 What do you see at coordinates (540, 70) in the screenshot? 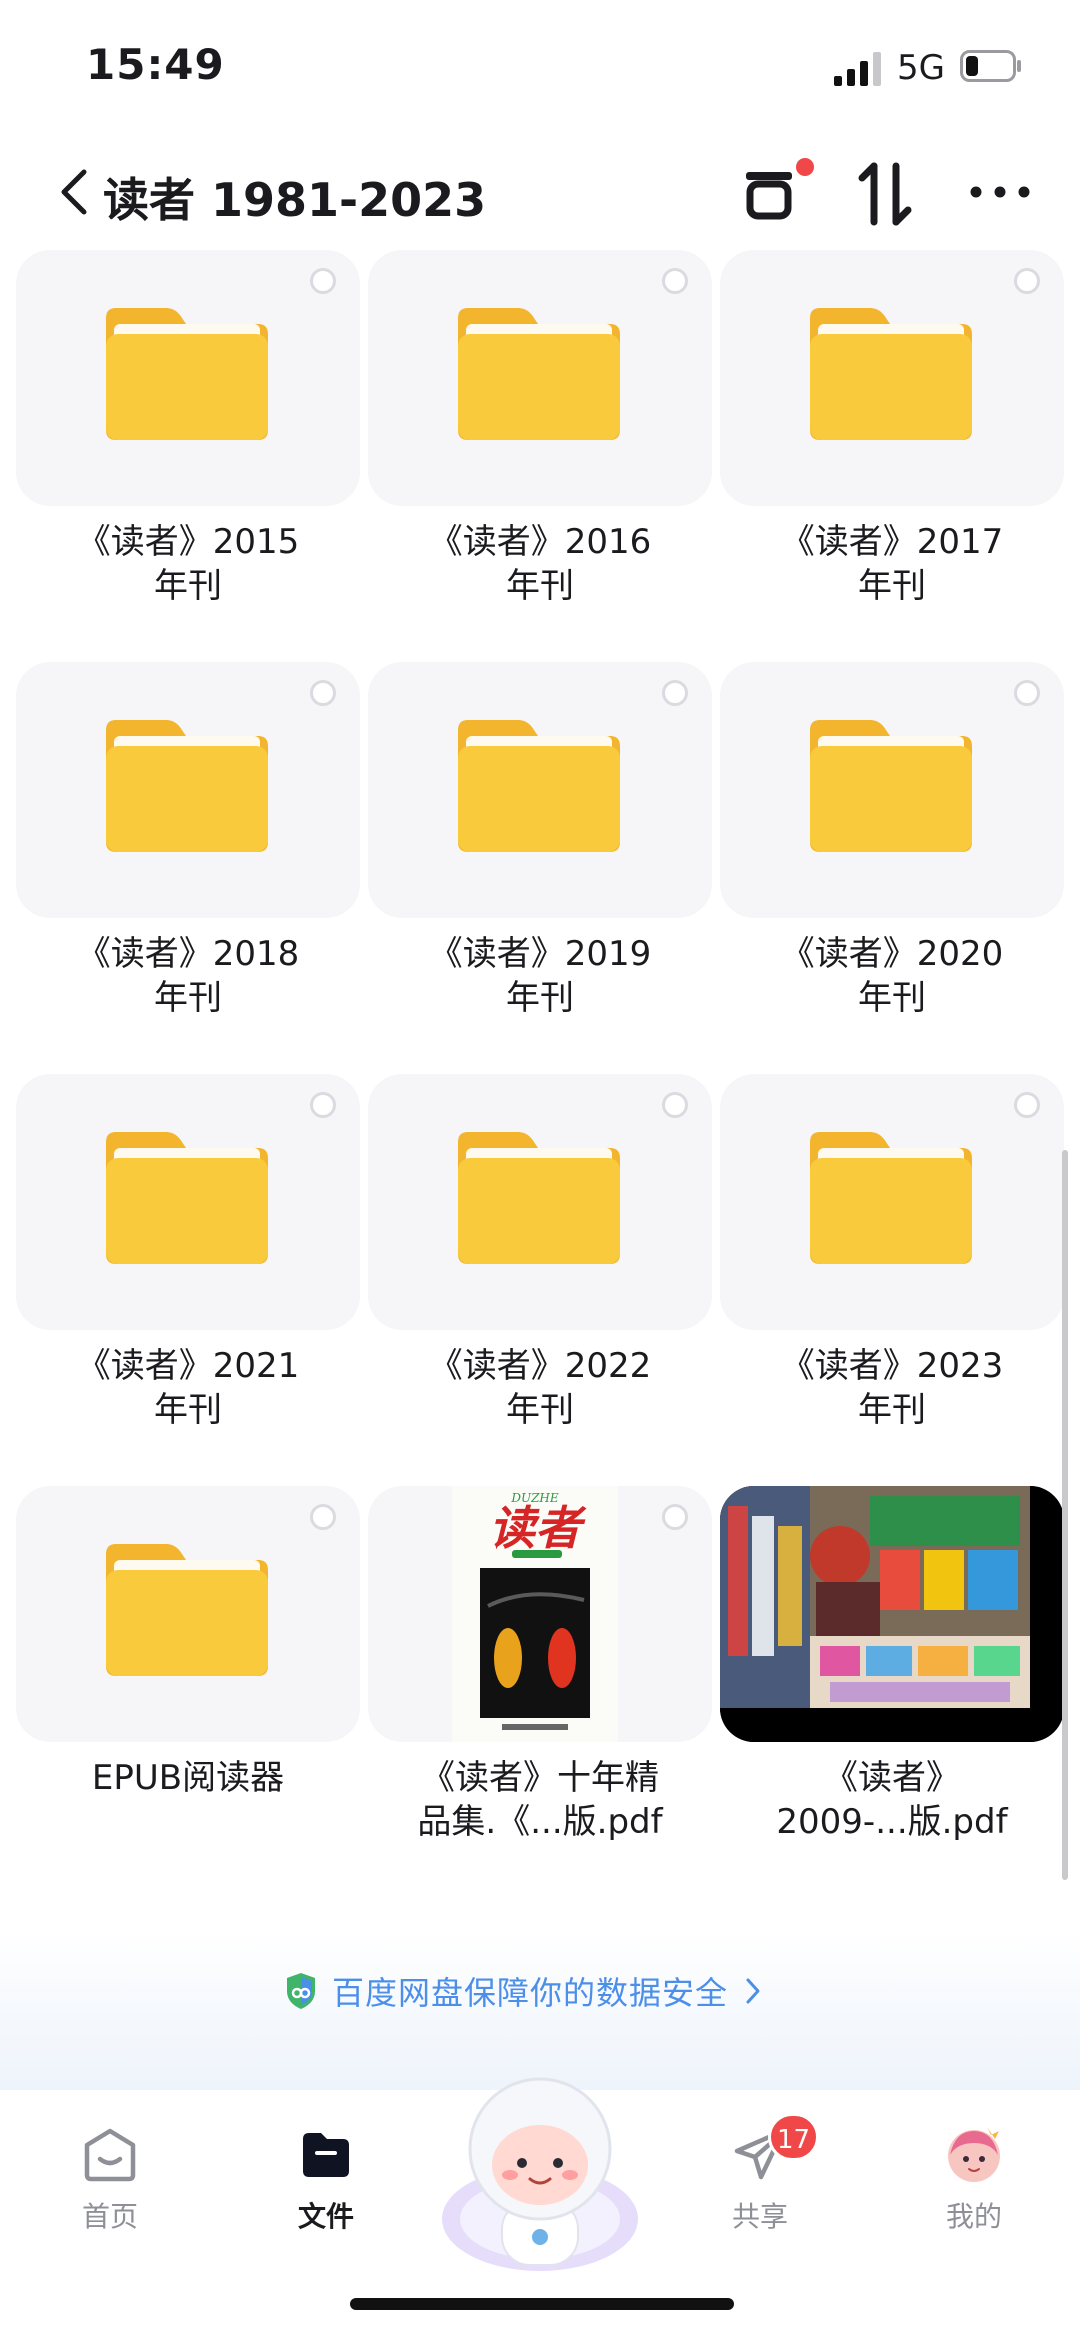
I see `status-bar: 15:49 5G` at bounding box center [540, 70].